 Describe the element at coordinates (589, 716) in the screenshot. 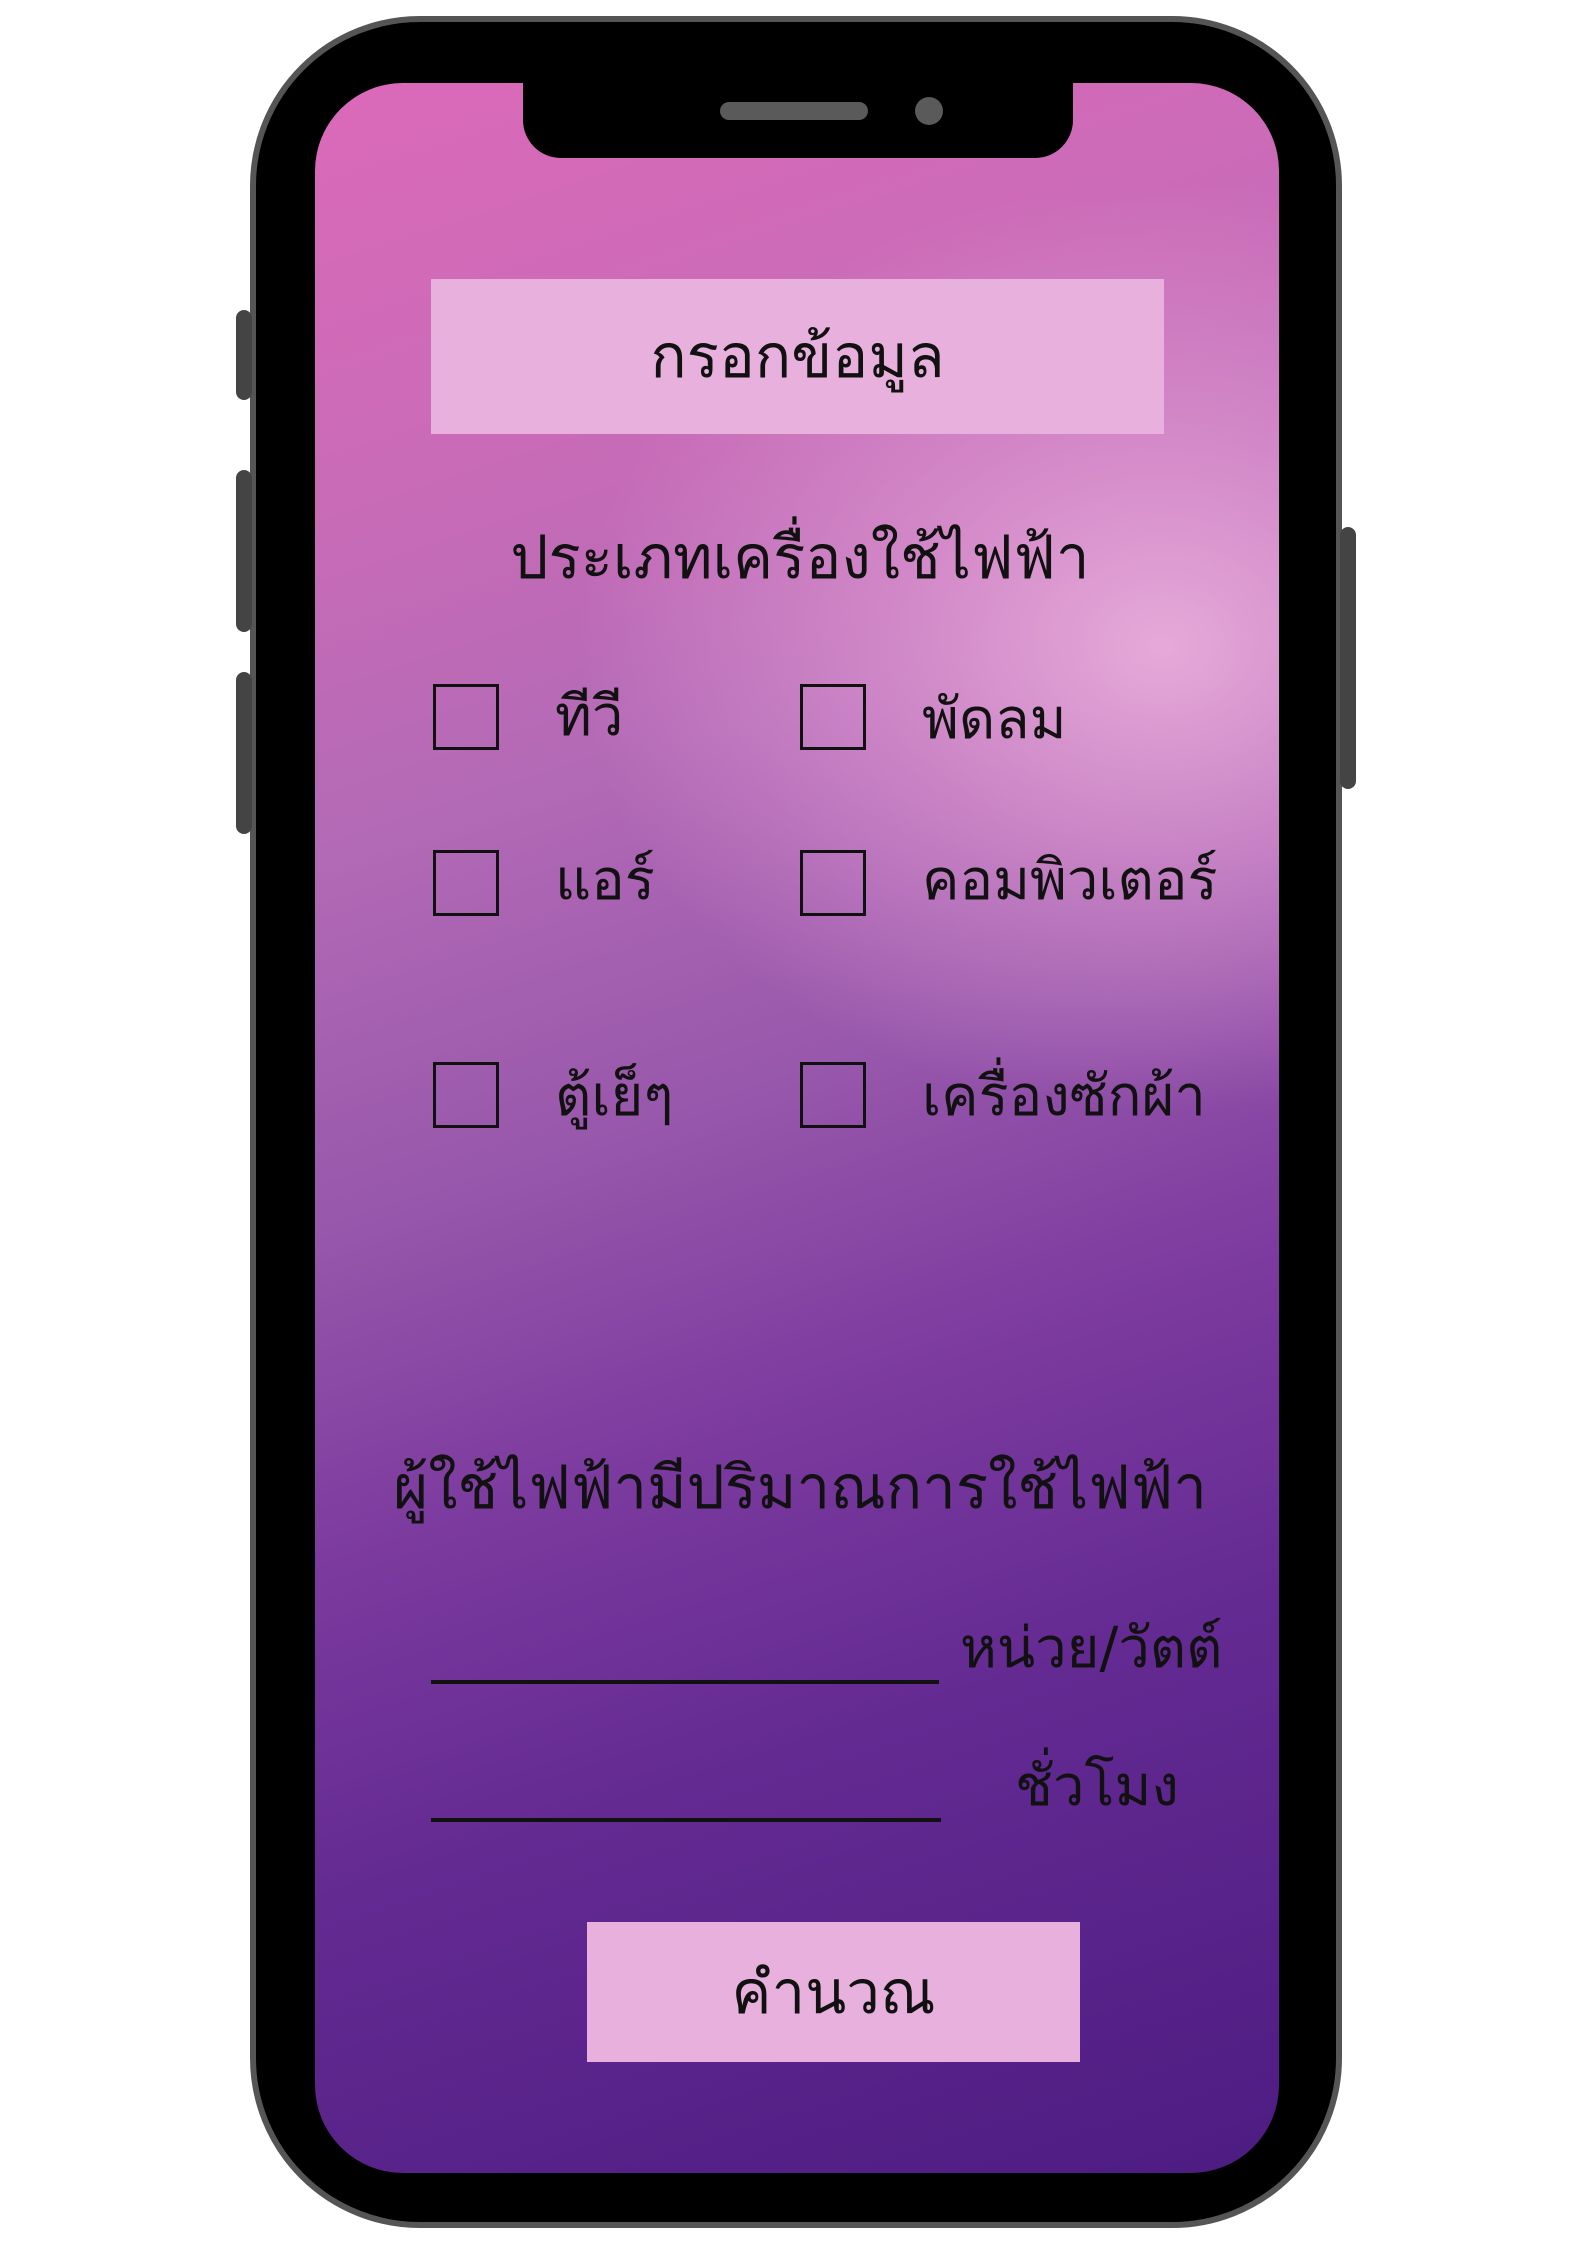

I see `checkbox-label-tv: ทีวี` at that location.